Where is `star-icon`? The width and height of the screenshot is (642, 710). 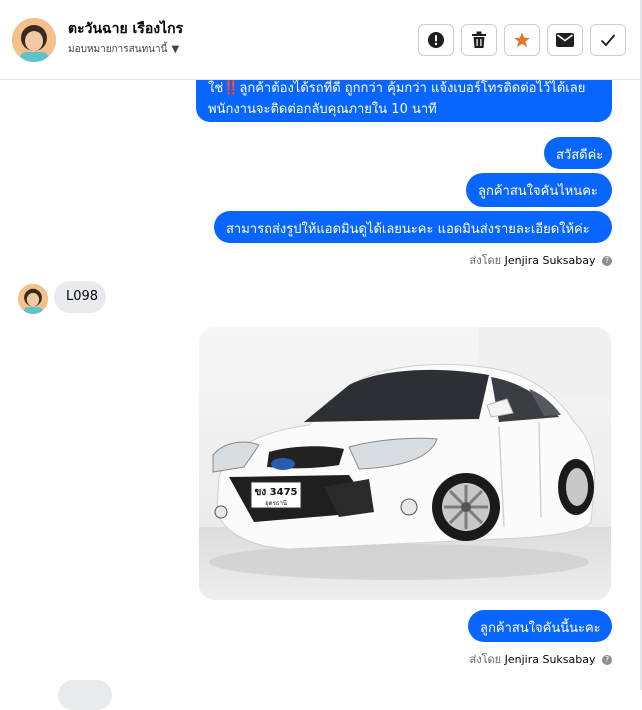 star-icon is located at coordinates (522, 40).